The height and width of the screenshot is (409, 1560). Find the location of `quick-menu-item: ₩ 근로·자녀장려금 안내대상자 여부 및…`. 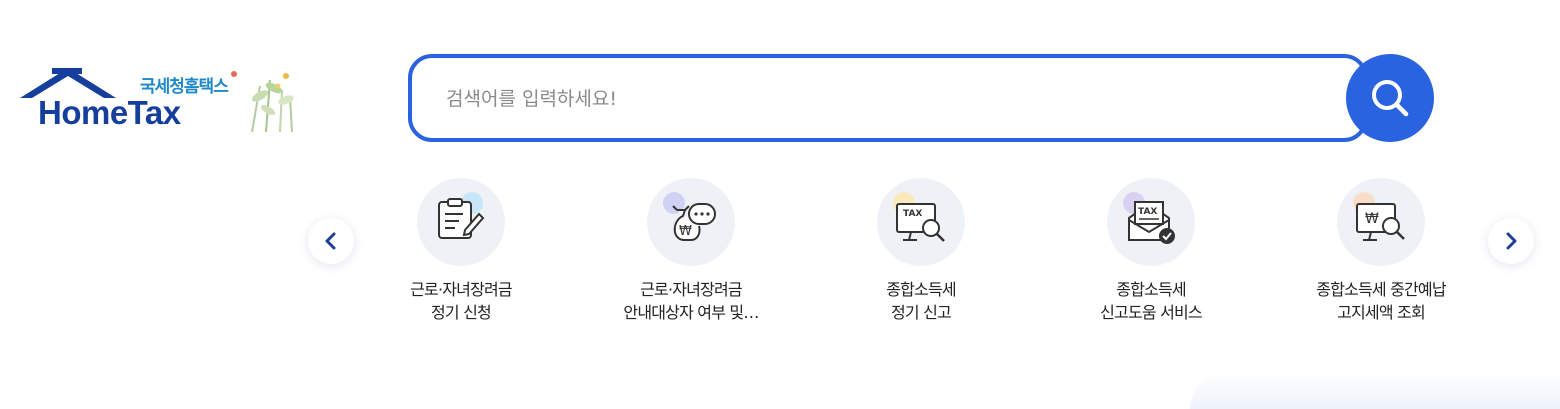

quick-menu-item: ₩ 근로·자녀장려금 안내대상자 여부 및… is located at coordinates (691, 251).